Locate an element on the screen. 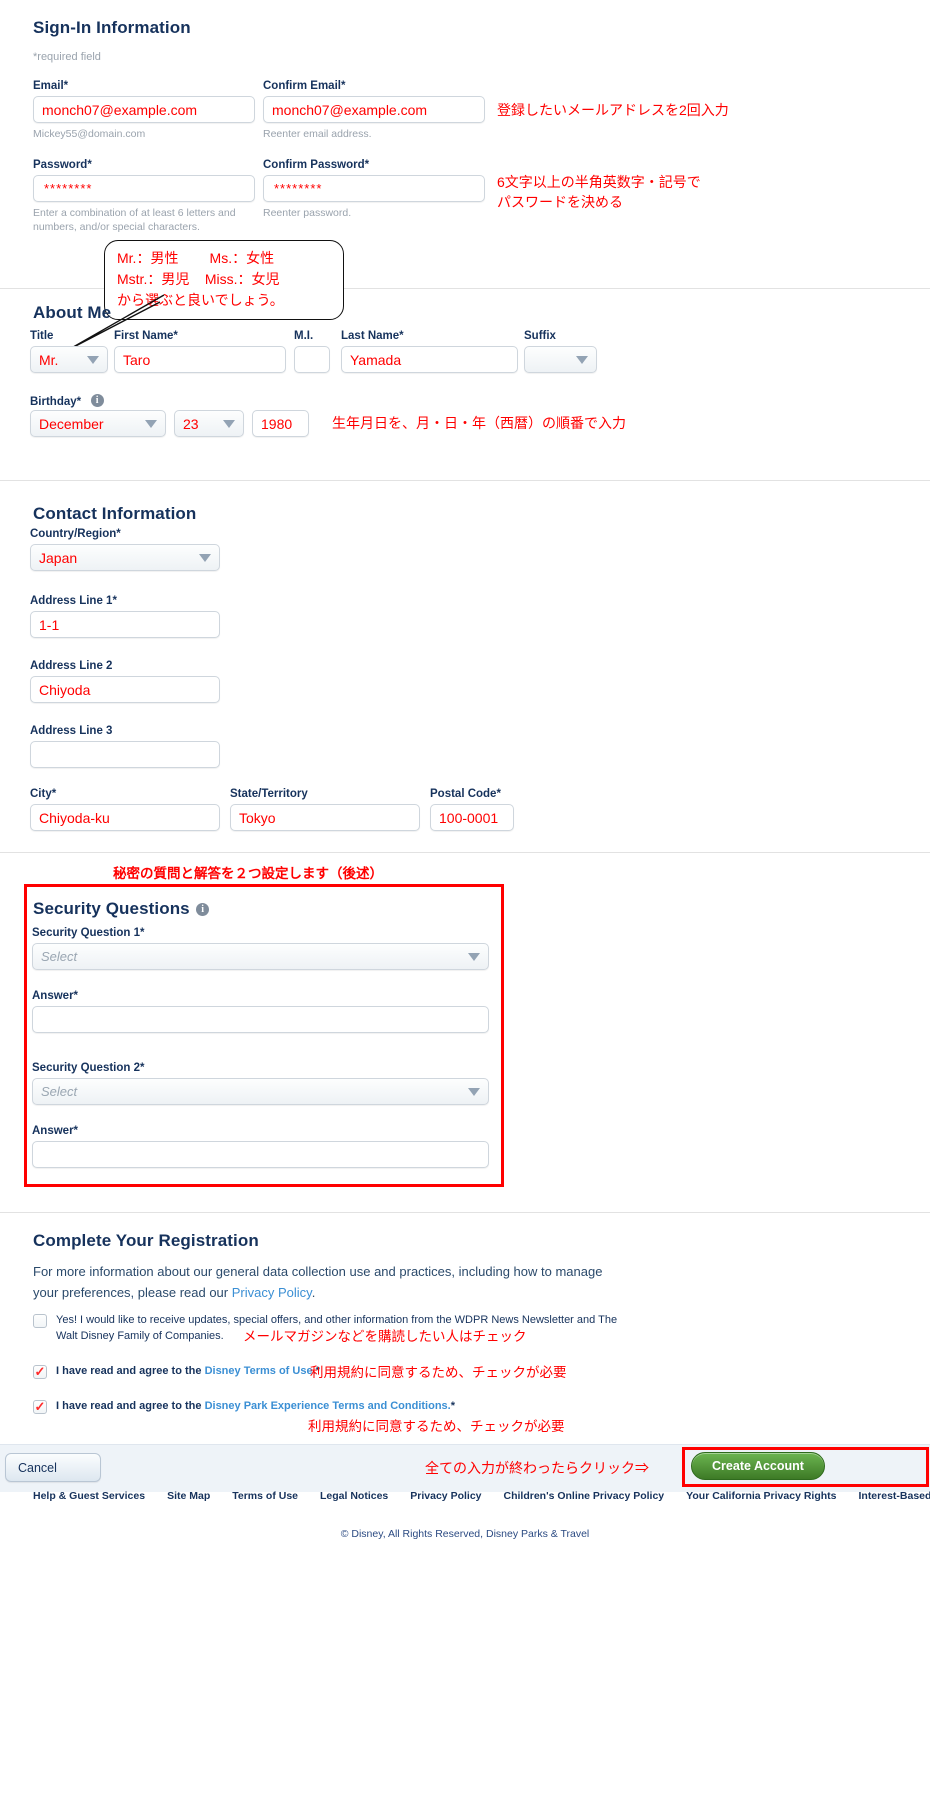  footer-link-interest-based-ads: Interest-Based Ads is located at coordinates (894, 1496).